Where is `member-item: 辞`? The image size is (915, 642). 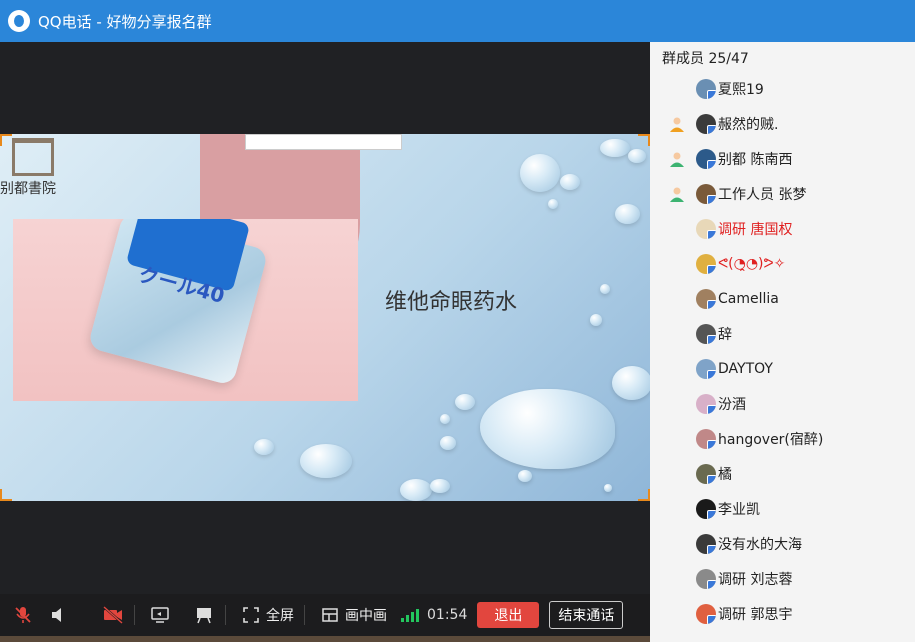 member-item: 辞 is located at coordinates (782, 333).